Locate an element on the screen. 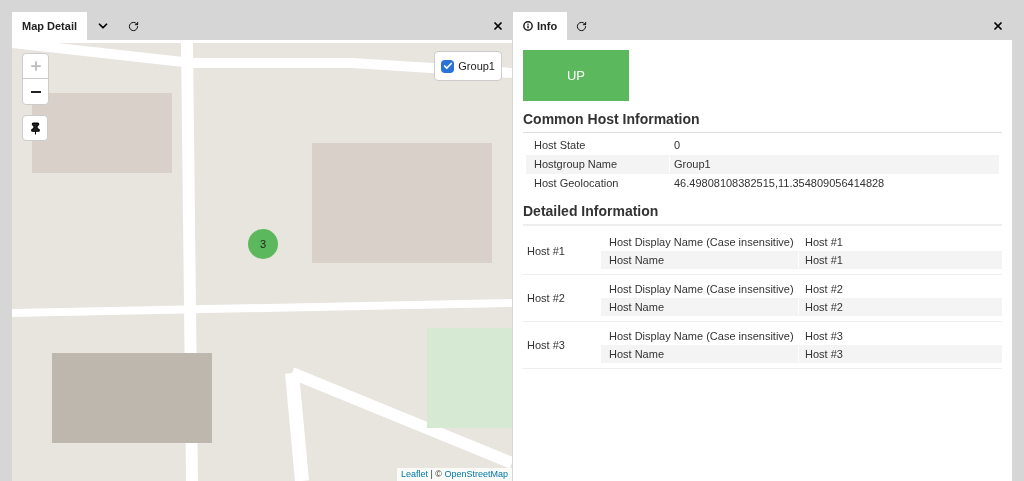  panel-tab: Info is located at coordinates (540, 26).